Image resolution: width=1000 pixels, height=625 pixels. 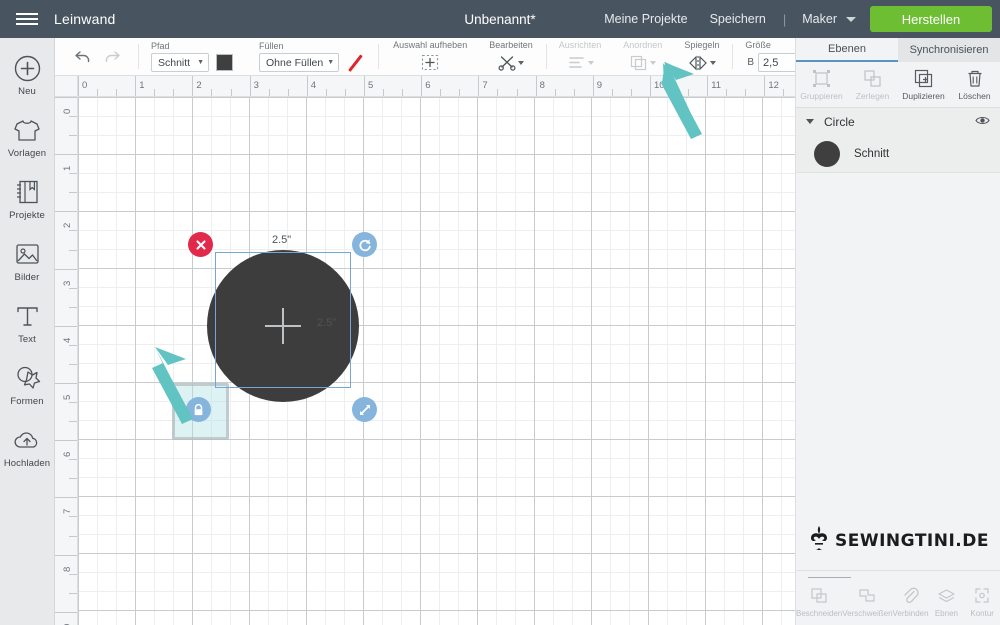 I want to click on deselect-group: Auswahl aufheben, so click(x=428, y=56).